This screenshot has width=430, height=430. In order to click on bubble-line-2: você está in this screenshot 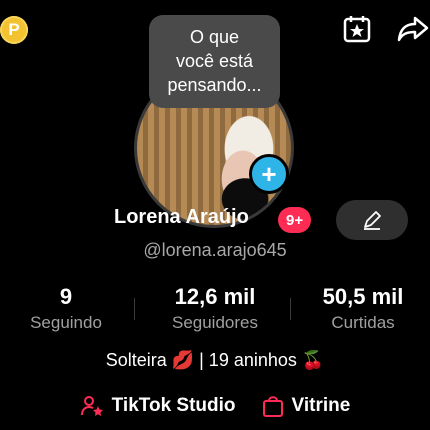, I will do `click(214, 61)`.